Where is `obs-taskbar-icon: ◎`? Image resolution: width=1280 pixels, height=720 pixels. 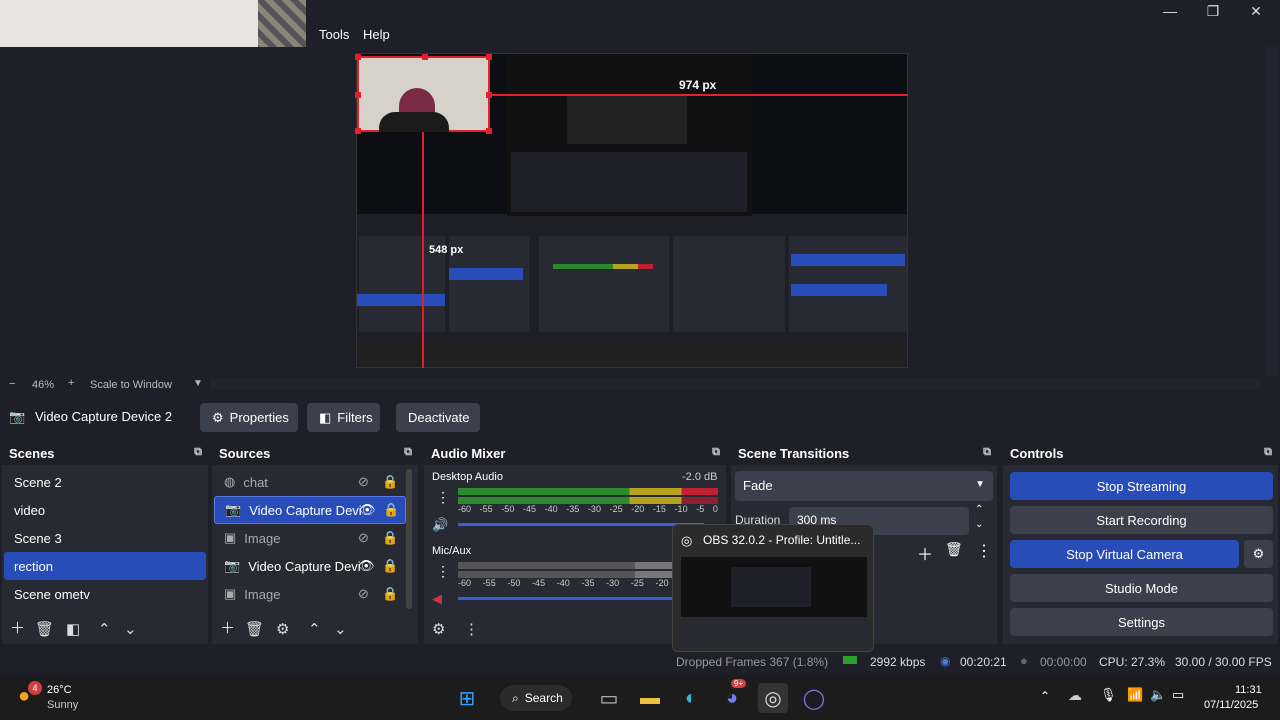
obs-taskbar-icon: ◎ is located at coordinates (773, 698).